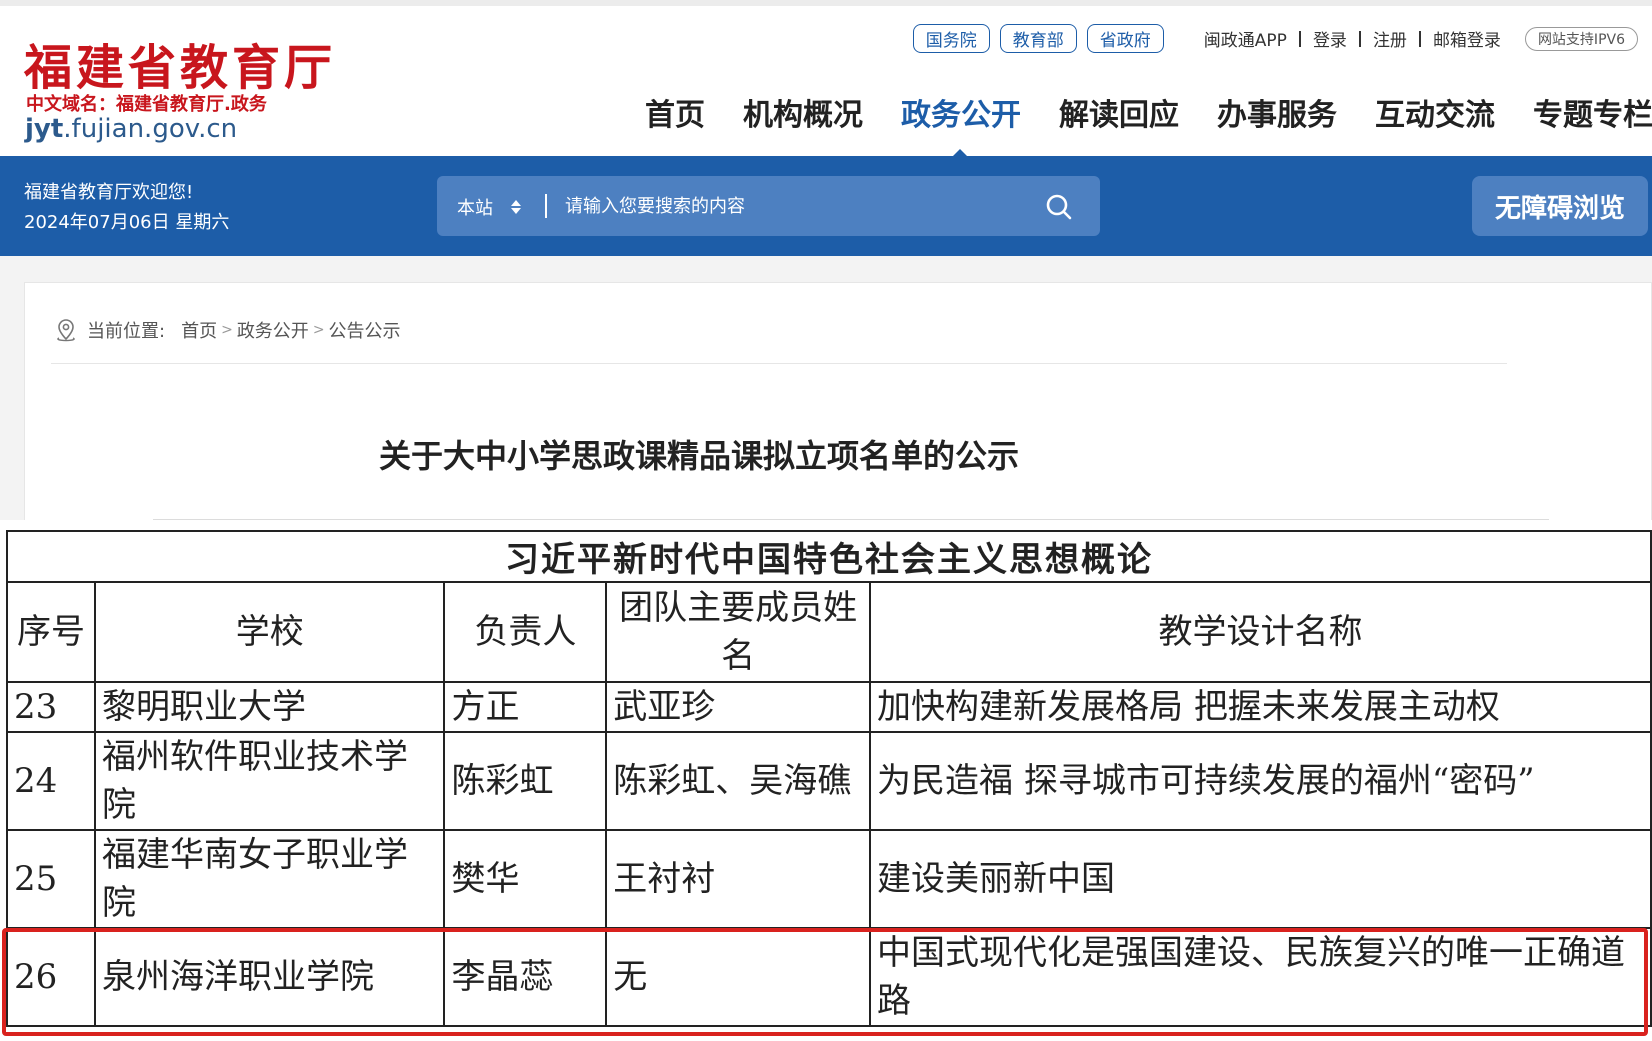 This screenshot has width=1652, height=1041. I want to click on cell-leader: 樊华, so click(525, 879).